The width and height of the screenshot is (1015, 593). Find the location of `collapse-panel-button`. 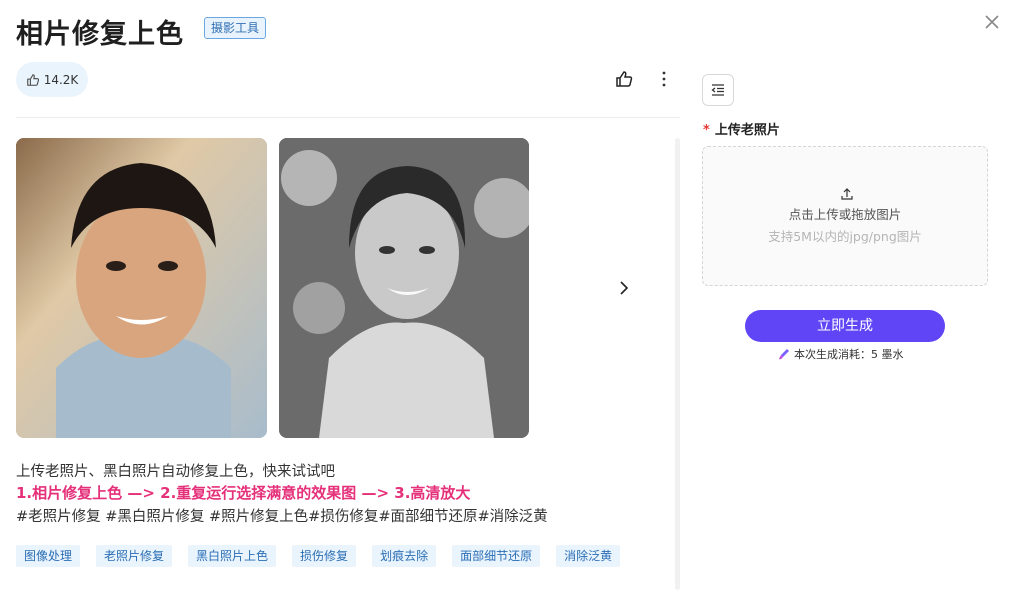

collapse-panel-button is located at coordinates (718, 90).